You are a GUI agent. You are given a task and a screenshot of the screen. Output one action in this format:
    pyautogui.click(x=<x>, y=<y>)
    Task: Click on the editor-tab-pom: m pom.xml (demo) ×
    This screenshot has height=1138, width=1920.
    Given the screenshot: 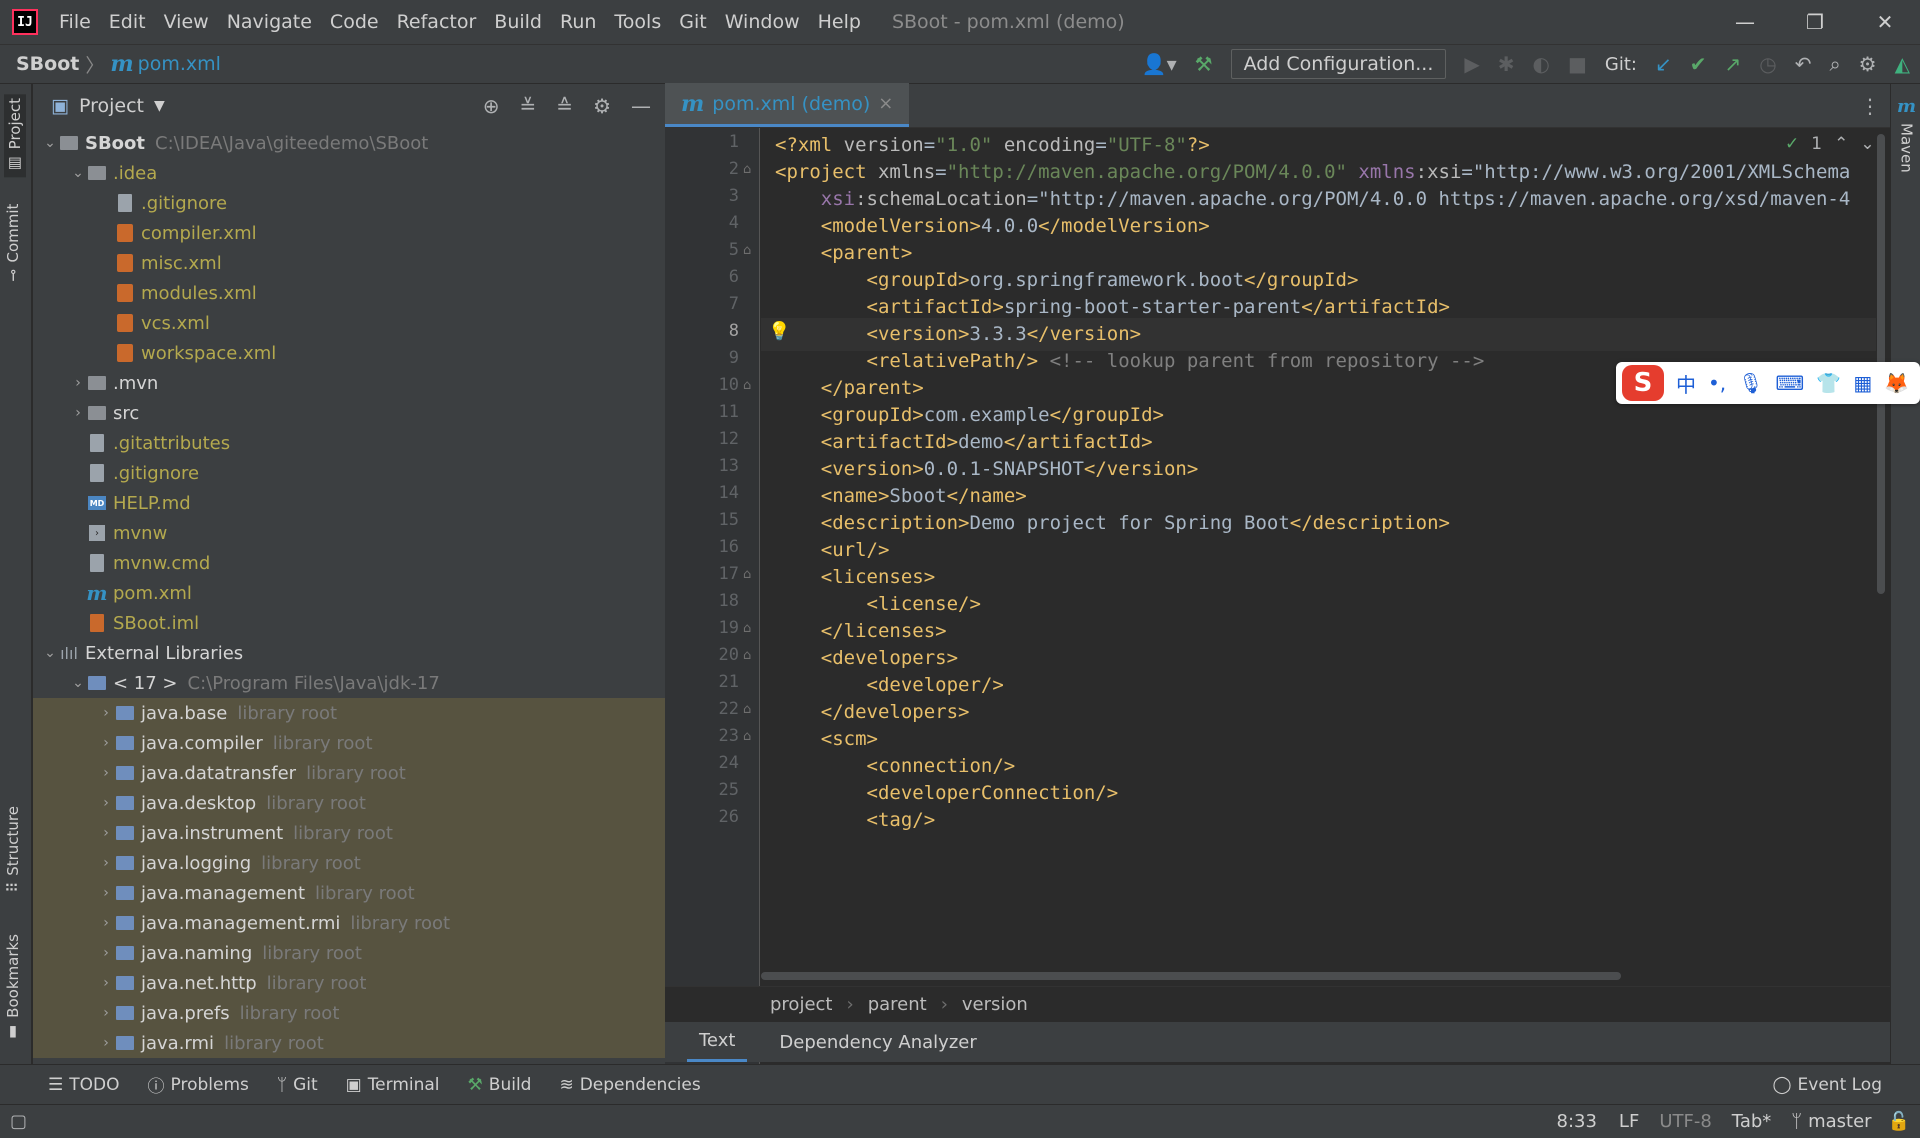 What is the action you would take?
    pyautogui.click(x=787, y=105)
    